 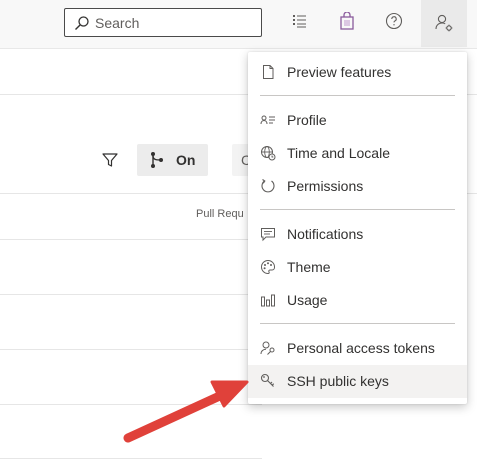 What do you see at coordinates (357, 300) in the screenshot?
I see `menu-item-usage: Usage` at bounding box center [357, 300].